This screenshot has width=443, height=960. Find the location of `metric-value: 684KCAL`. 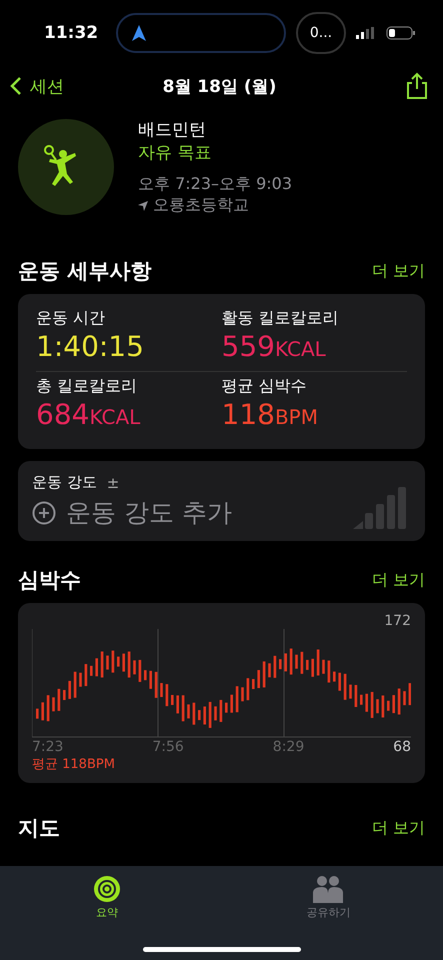

metric-value: 684KCAL is located at coordinates (89, 415).